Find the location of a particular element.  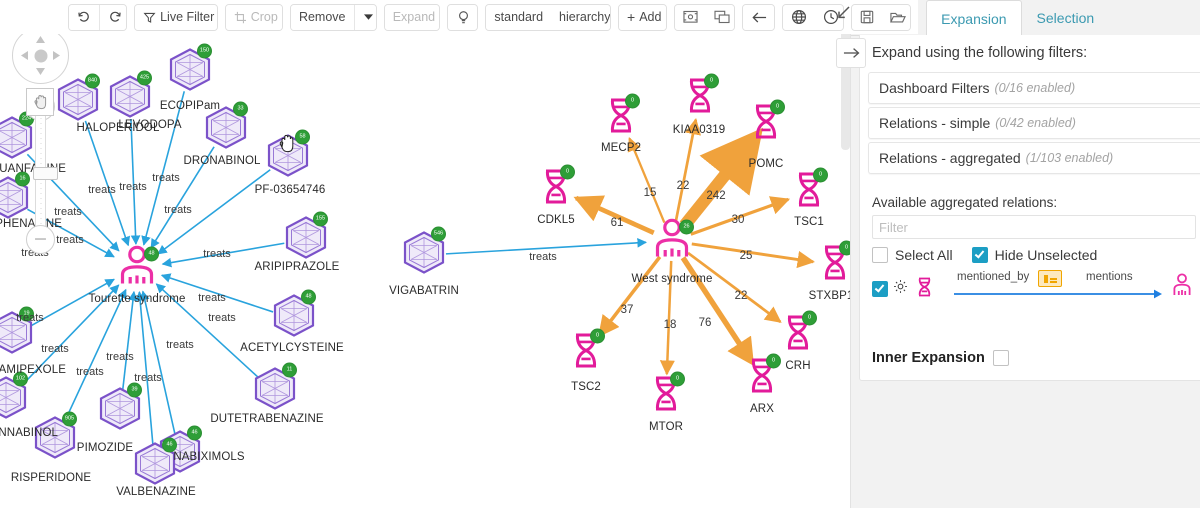

graph-node-label-crh: CRH is located at coordinates (798, 366).